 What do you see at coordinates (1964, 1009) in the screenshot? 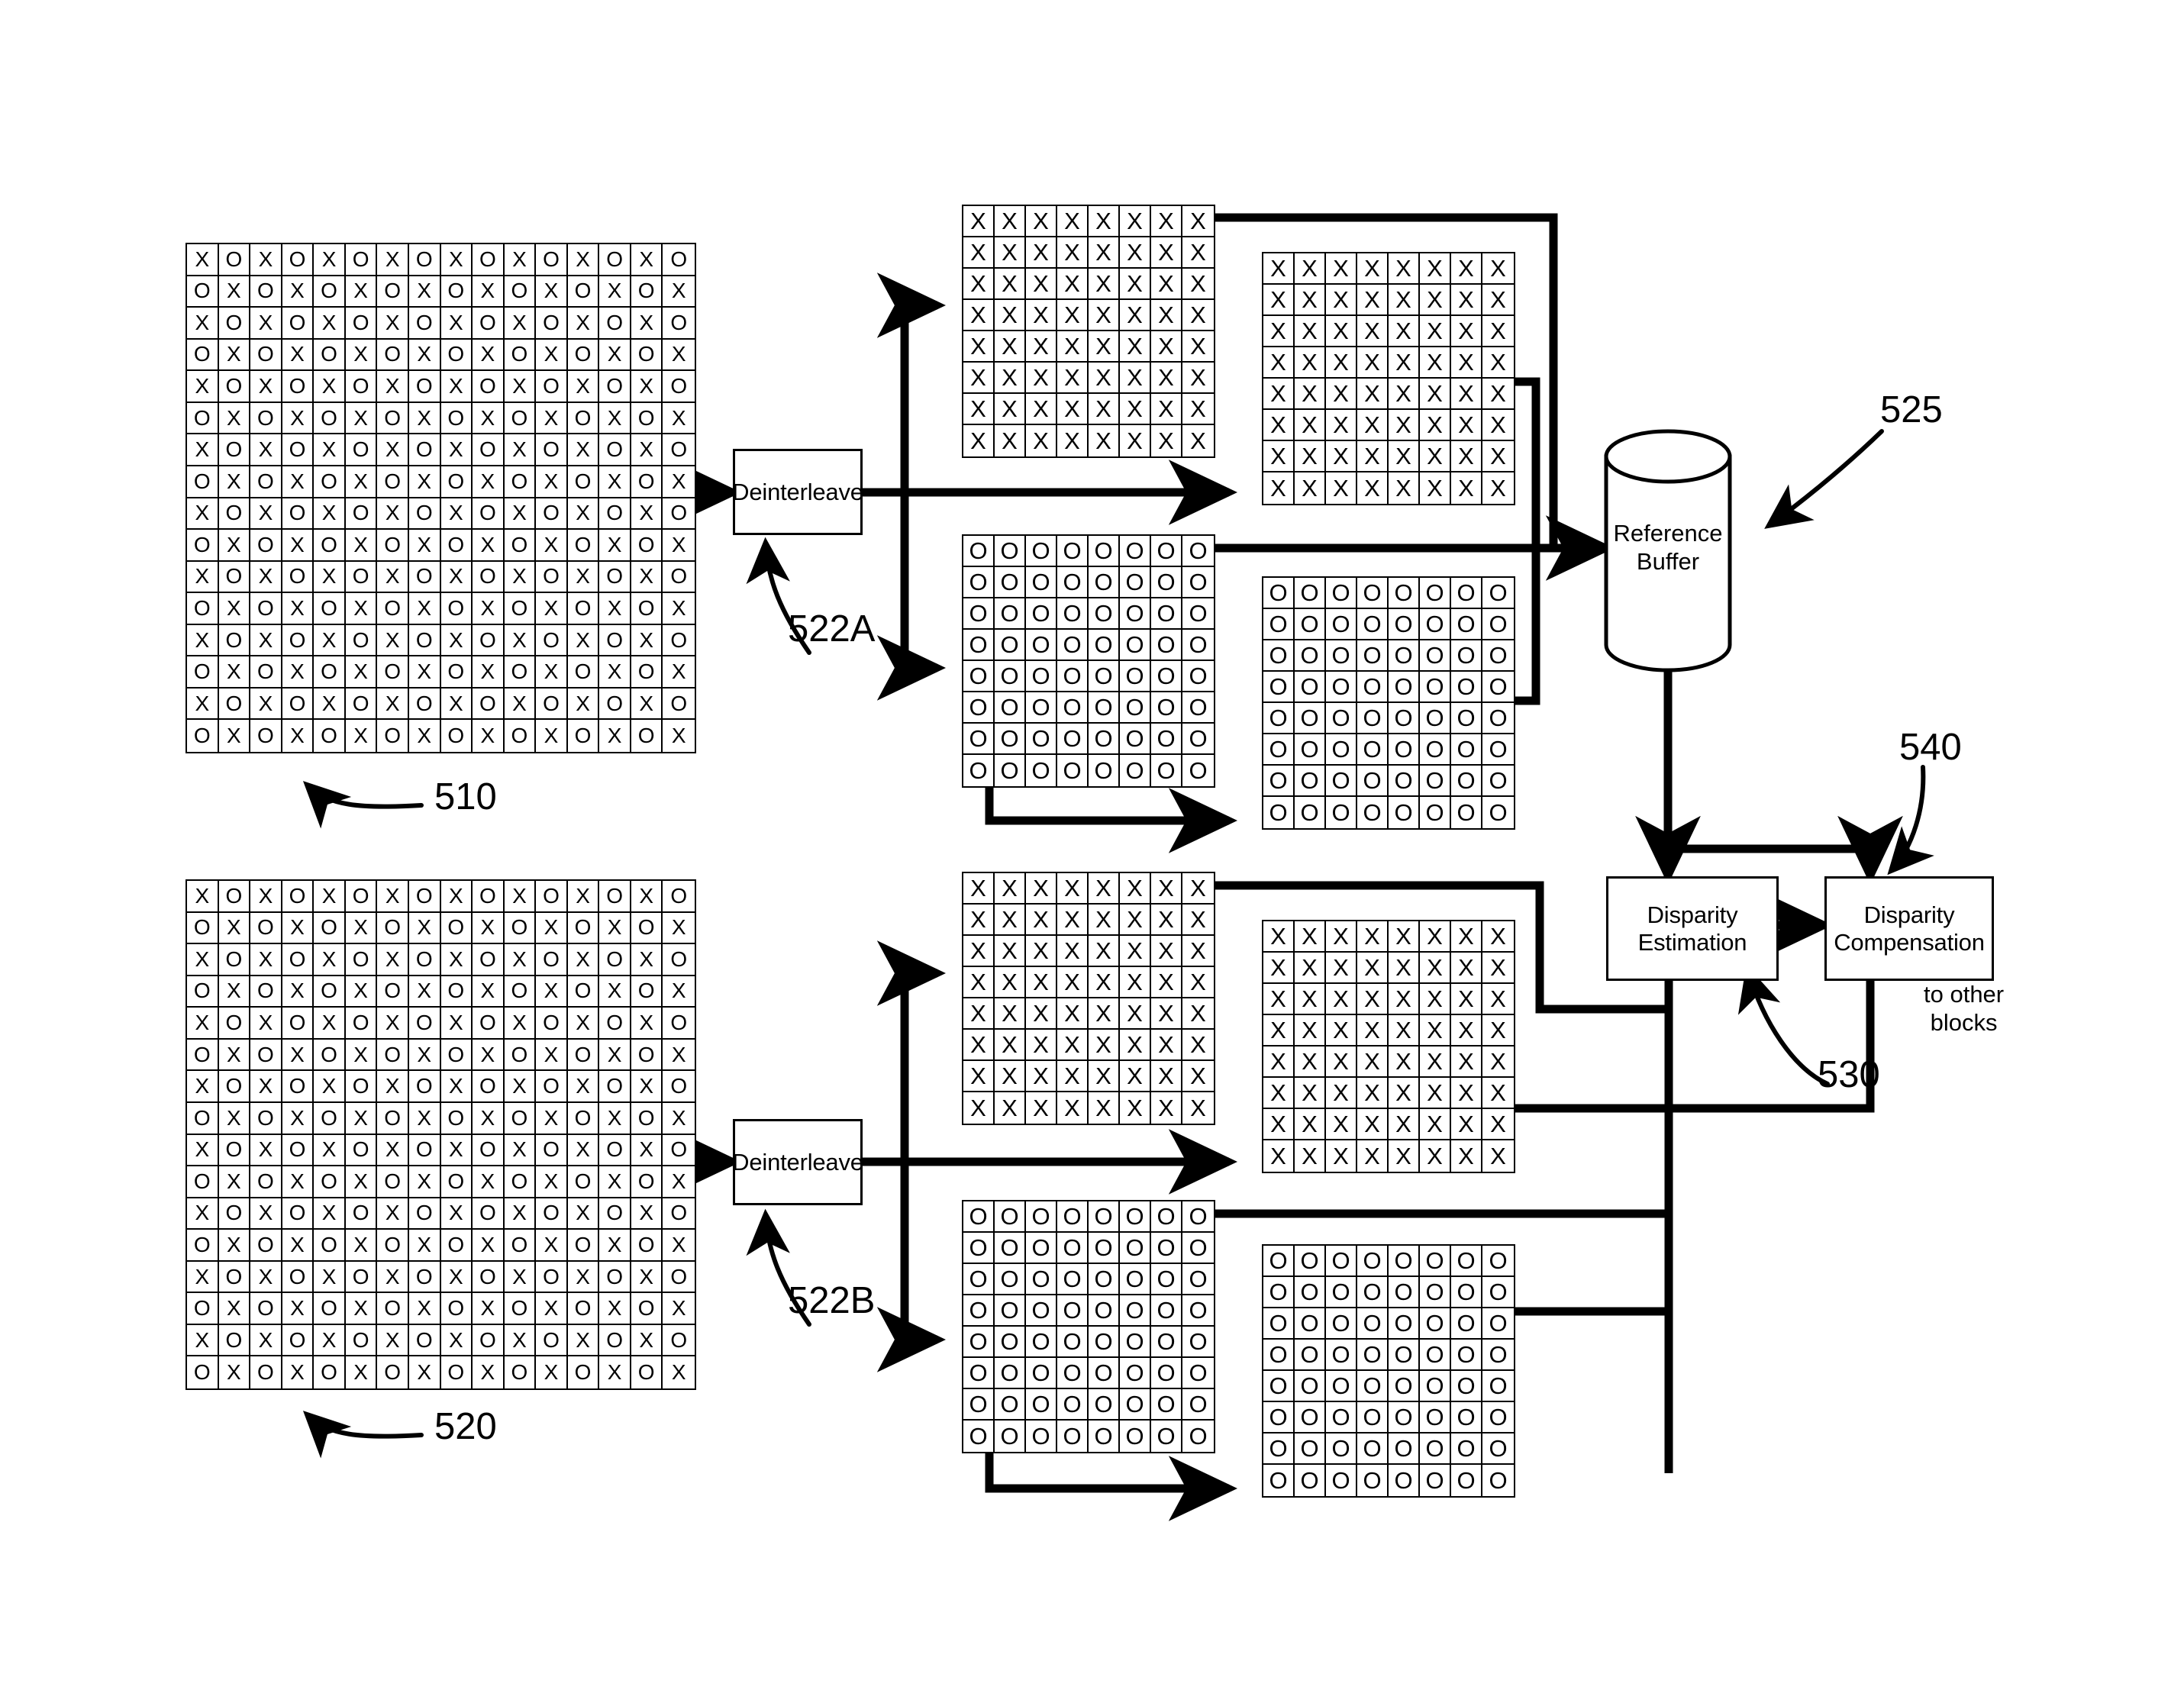
I see `to-other-blocks-note: to other blocks` at bounding box center [1964, 1009].